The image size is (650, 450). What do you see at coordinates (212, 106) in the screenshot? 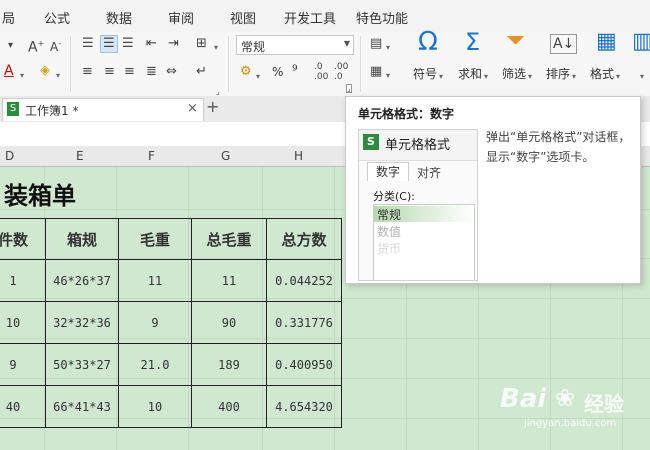
I see `new-tab-button: +` at bounding box center [212, 106].